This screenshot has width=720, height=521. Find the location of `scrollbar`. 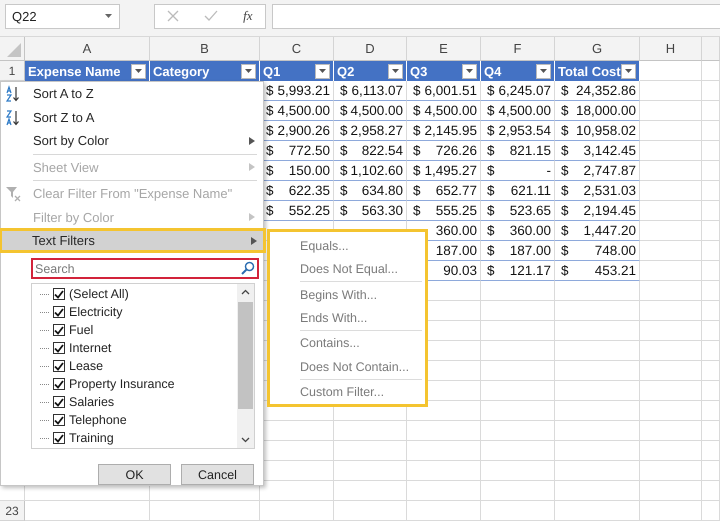

scrollbar is located at coordinates (245, 366).